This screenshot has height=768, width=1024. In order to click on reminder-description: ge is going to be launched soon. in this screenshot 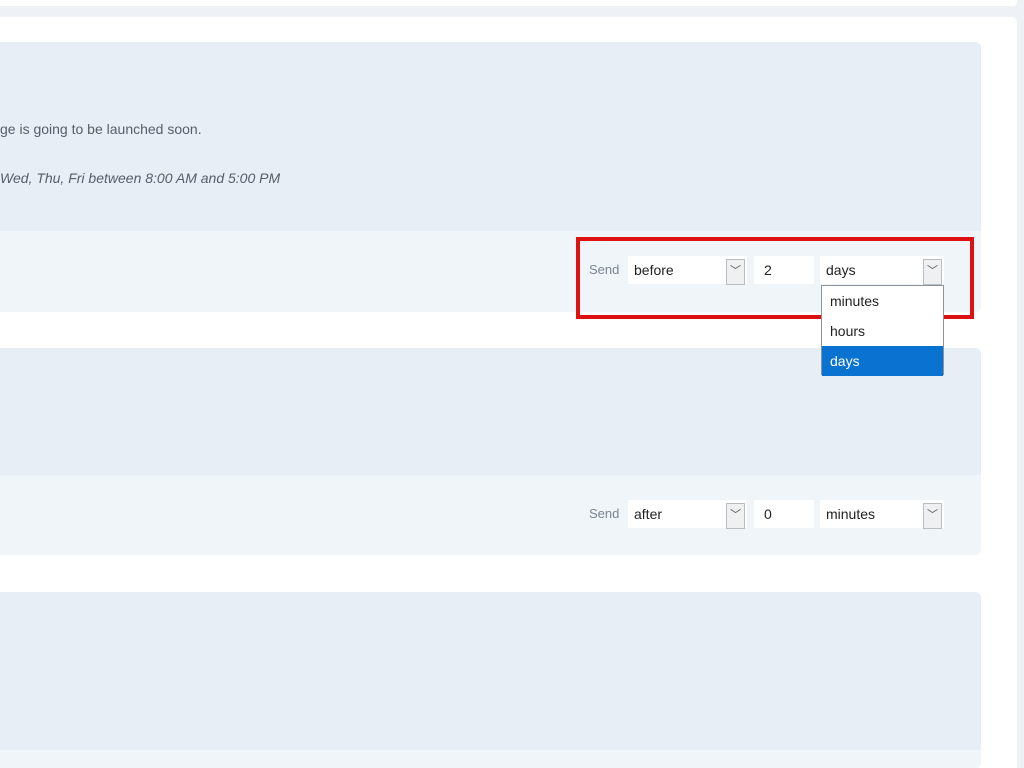, I will do `click(101, 129)`.